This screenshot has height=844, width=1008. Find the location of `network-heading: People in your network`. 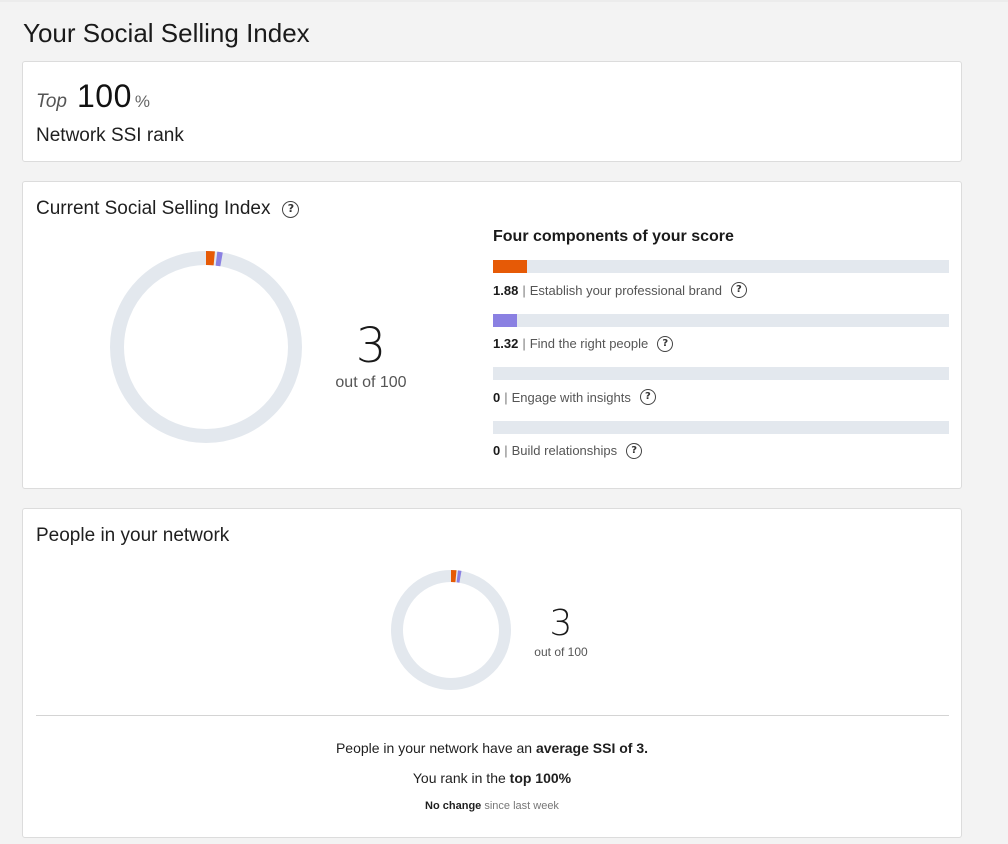

network-heading: People in your network is located at coordinates (132, 536).